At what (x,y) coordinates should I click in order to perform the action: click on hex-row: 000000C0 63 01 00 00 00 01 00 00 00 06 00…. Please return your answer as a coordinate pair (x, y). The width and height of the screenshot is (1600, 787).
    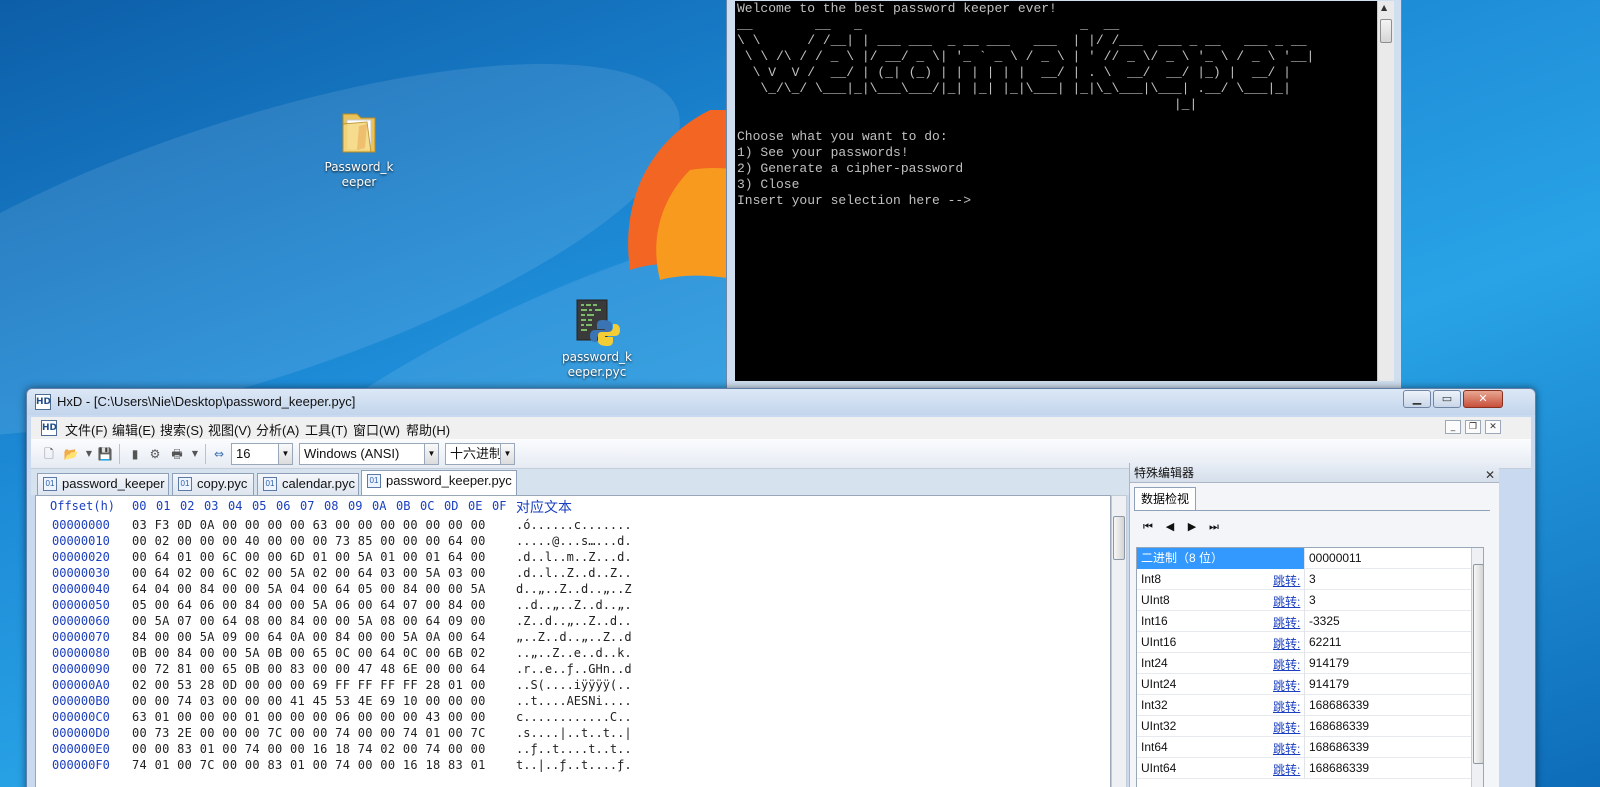
    Looking at the image, I should click on (573, 718).